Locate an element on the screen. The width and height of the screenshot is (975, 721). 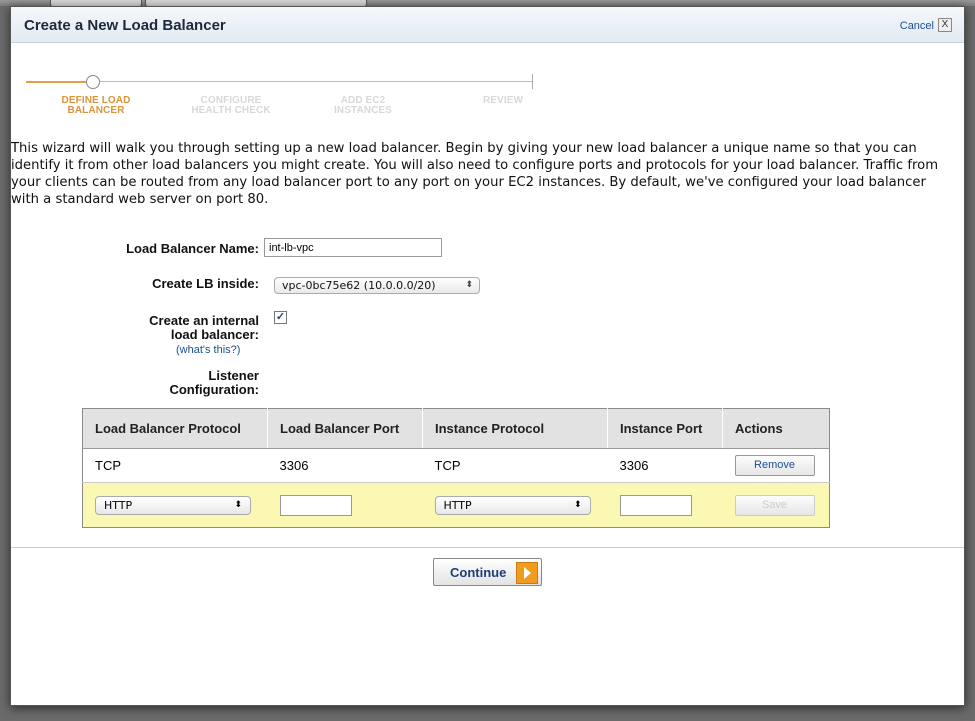
internal-lb-checkbox: ✓ is located at coordinates (280, 317).